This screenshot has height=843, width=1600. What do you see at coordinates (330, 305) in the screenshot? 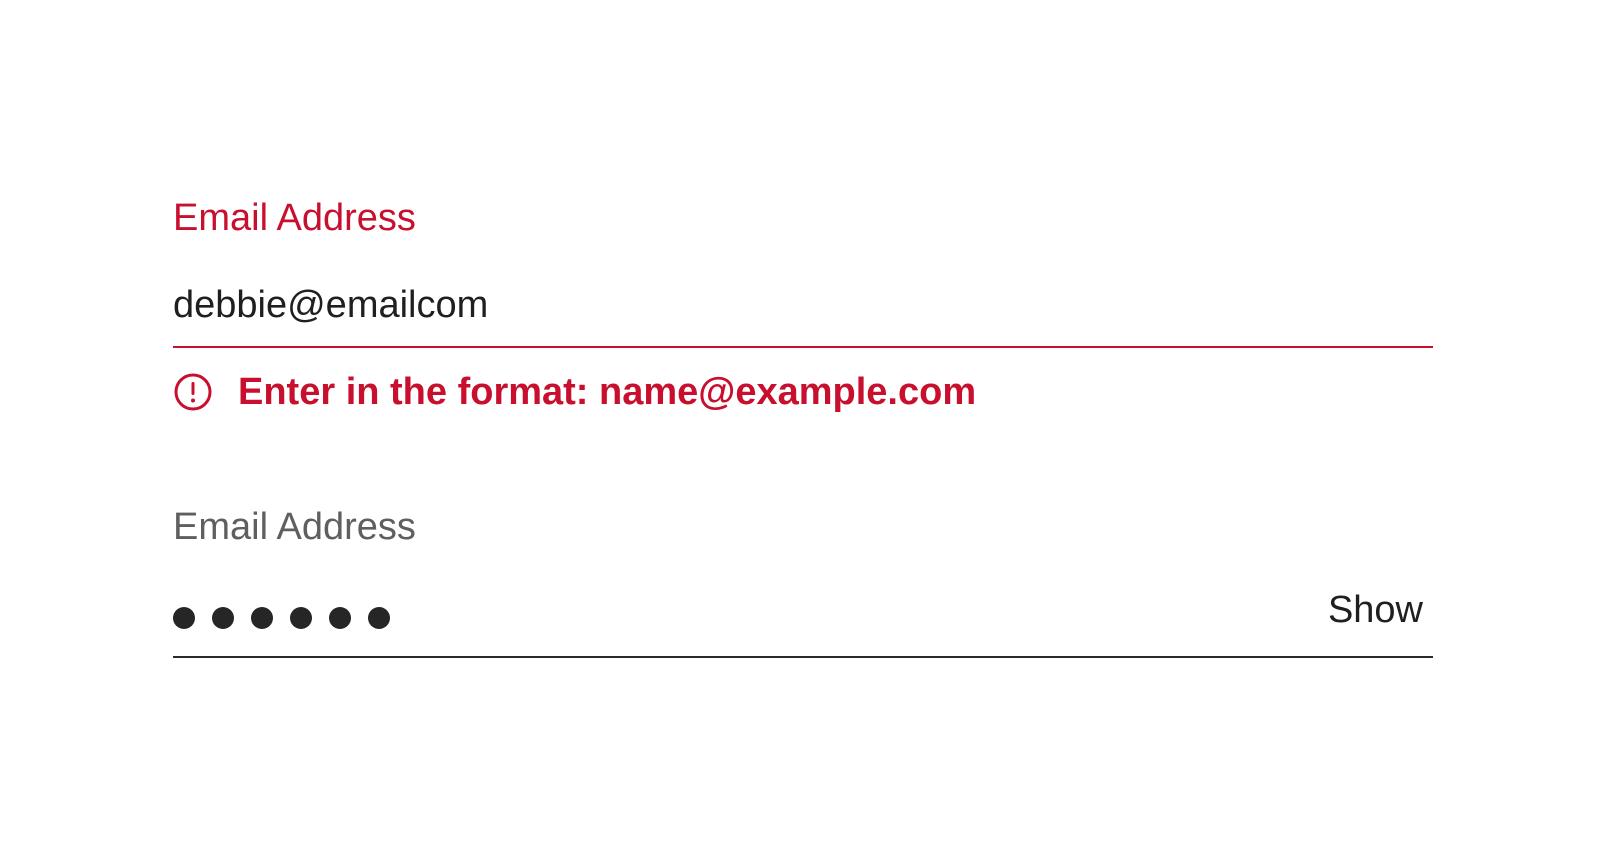
I see `email-input: debbie@emailcom` at bounding box center [330, 305].